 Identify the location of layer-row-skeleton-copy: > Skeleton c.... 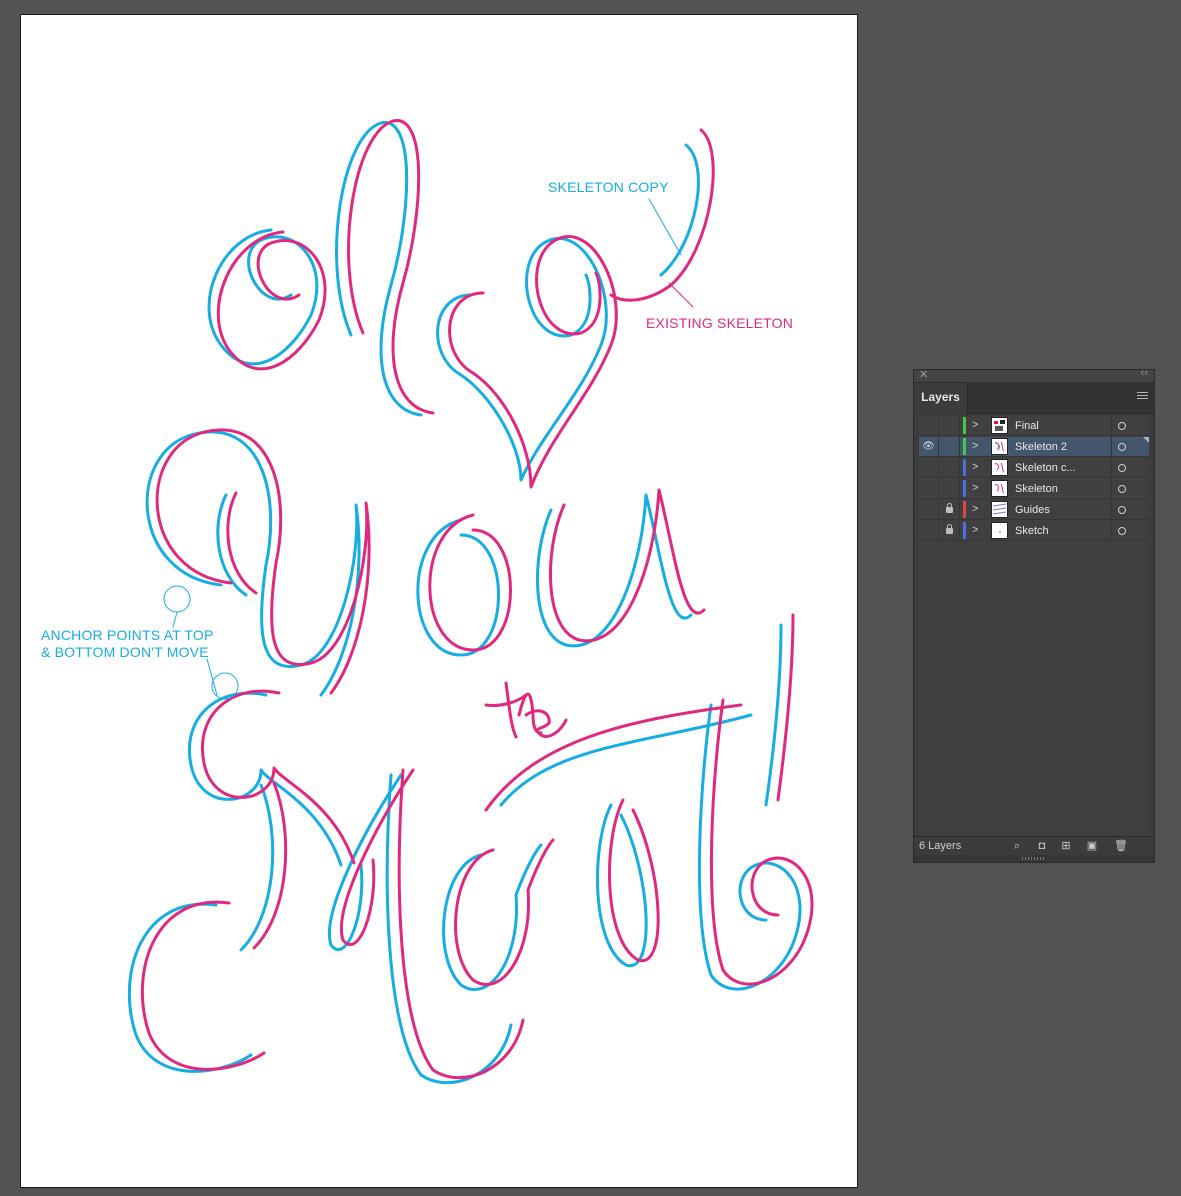
(1034, 468).